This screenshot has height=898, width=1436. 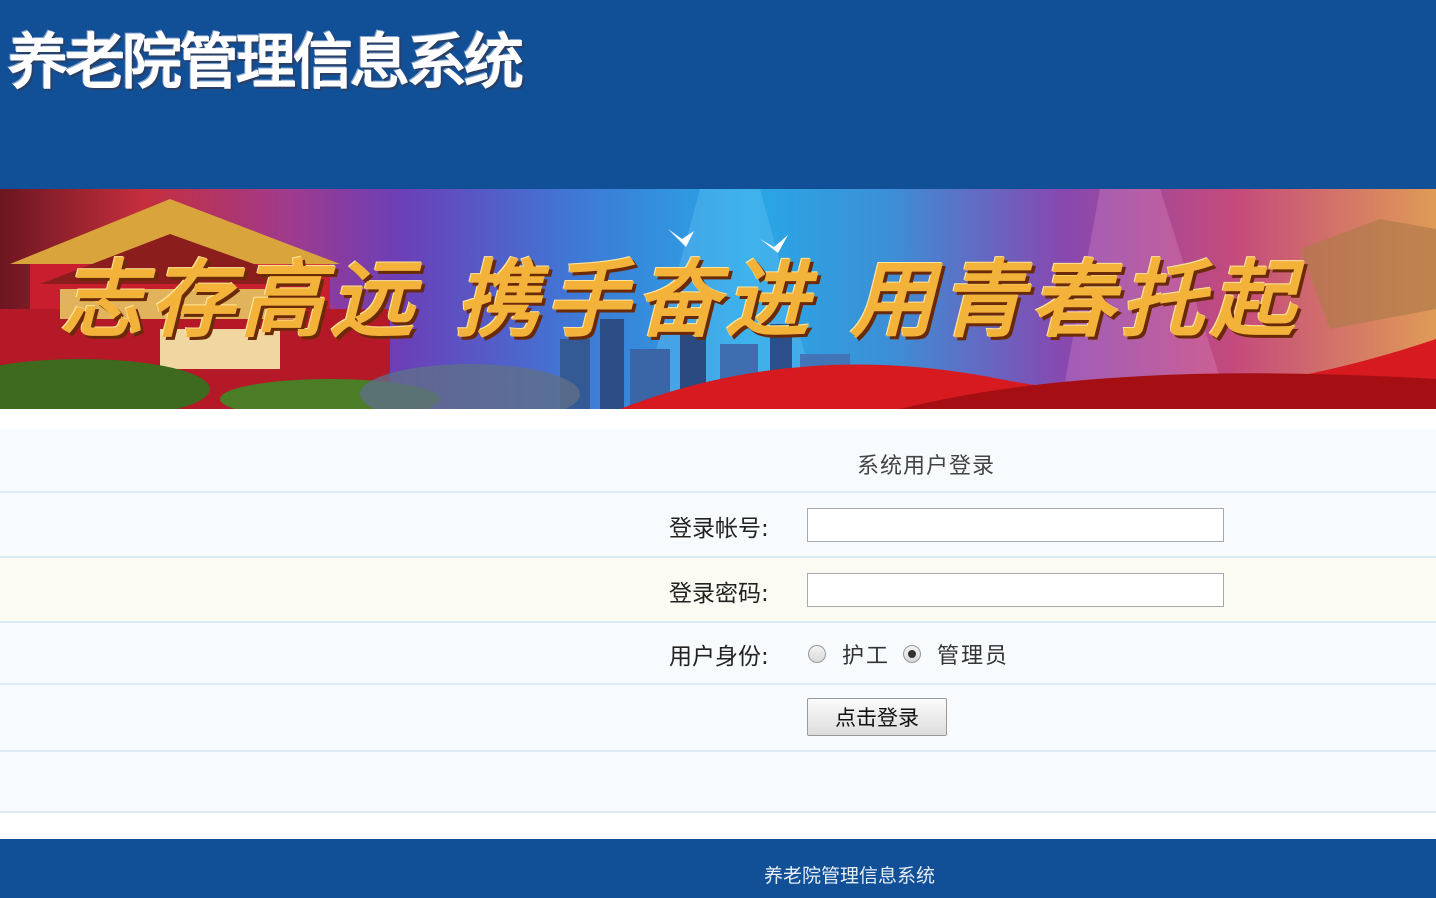 What do you see at coordinates (1015, 590) in the screenshot?
I see `password-input` at bounding box center [1015, 590].